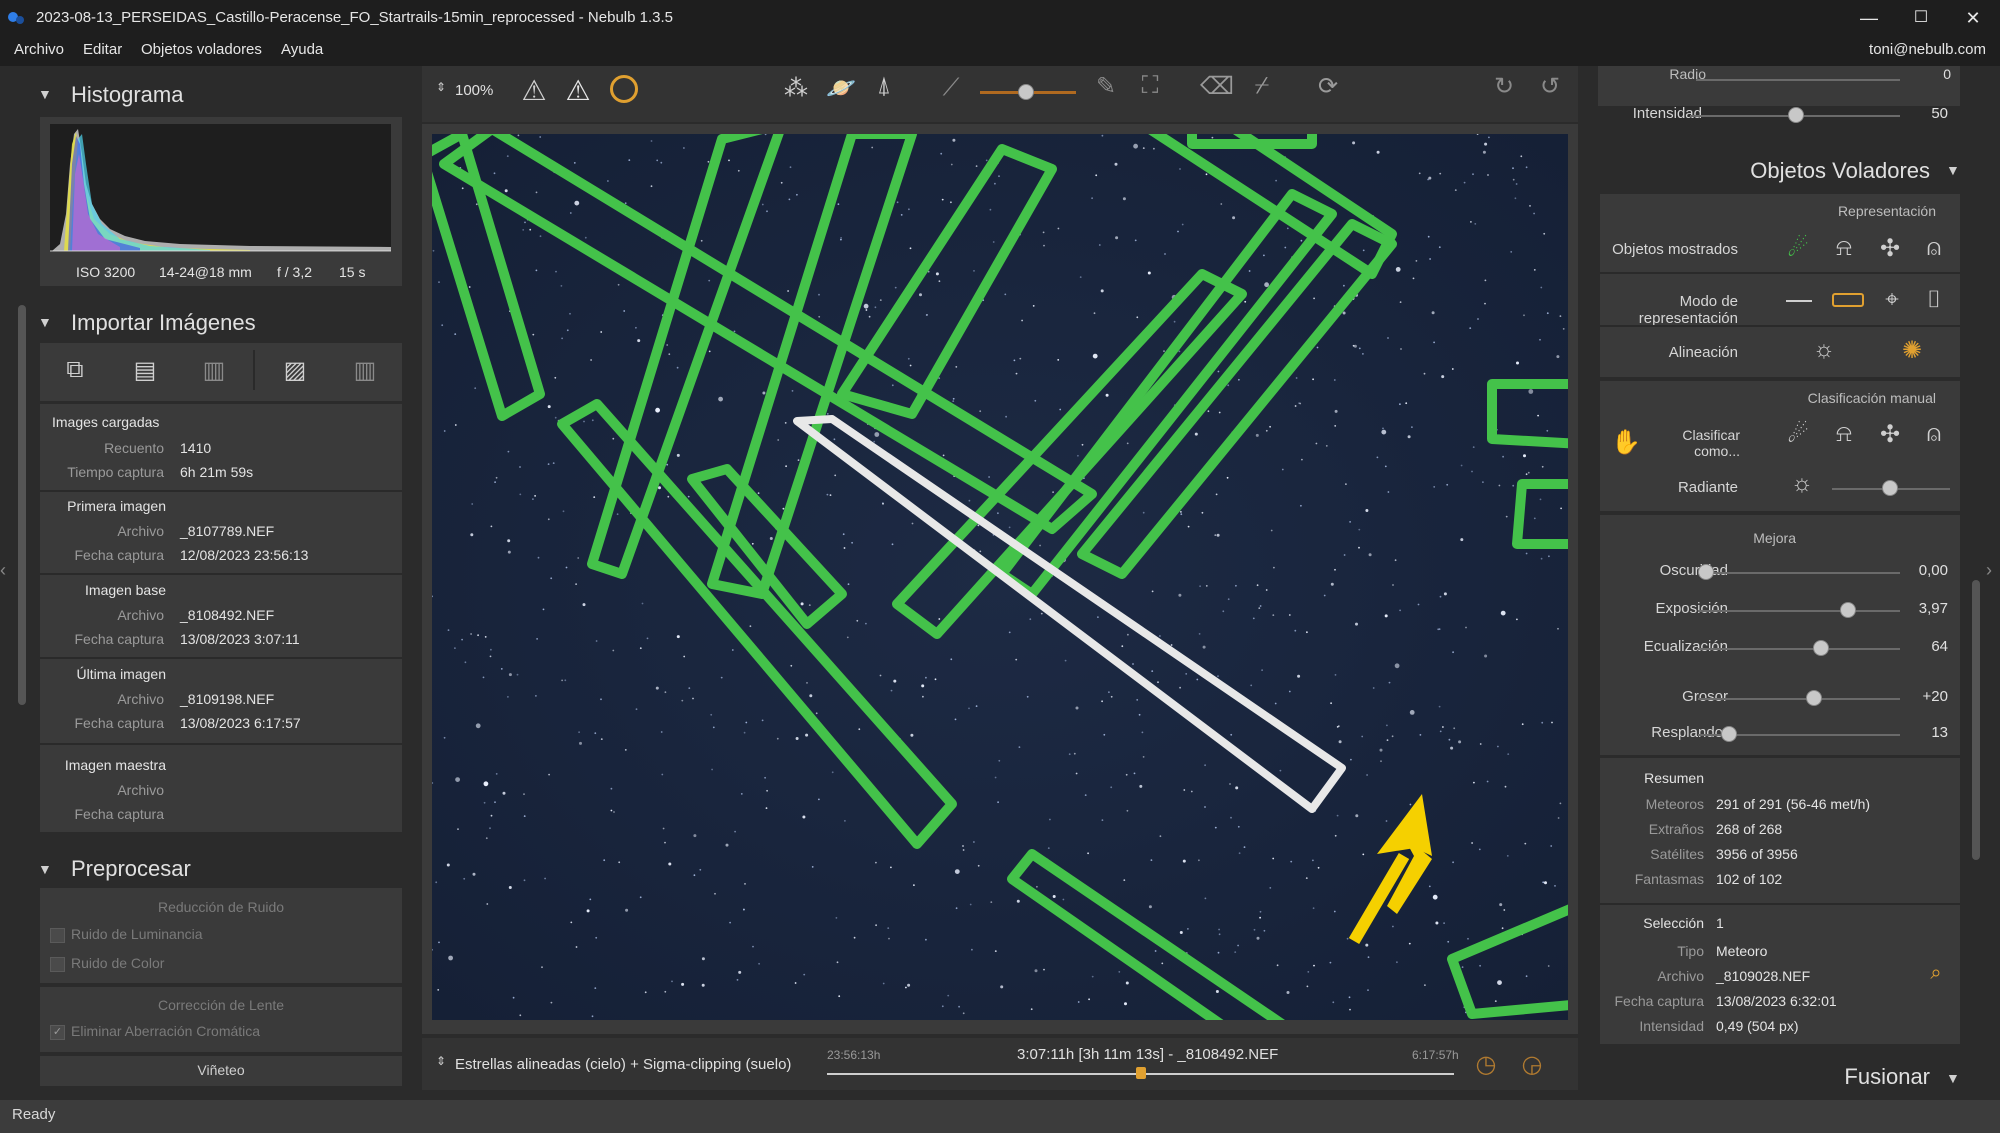 This screenshot has height=1133, width=2000. I want to click on ghost-filter-icon: ⍝, so click(1934, 248).